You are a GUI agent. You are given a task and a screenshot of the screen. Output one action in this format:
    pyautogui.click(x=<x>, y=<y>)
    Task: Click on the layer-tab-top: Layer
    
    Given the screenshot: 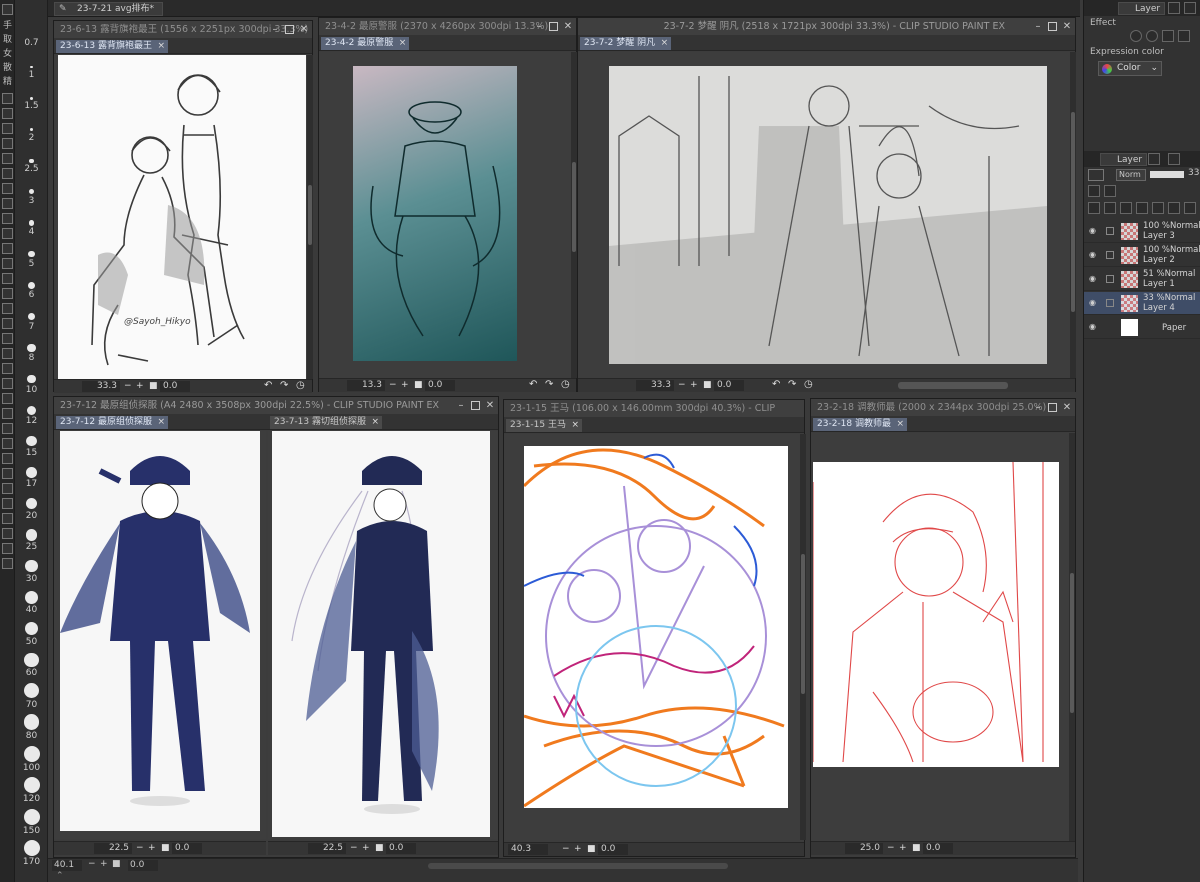 What is the action you would take?
    pyautogui.click(x=1142, y=8)
    